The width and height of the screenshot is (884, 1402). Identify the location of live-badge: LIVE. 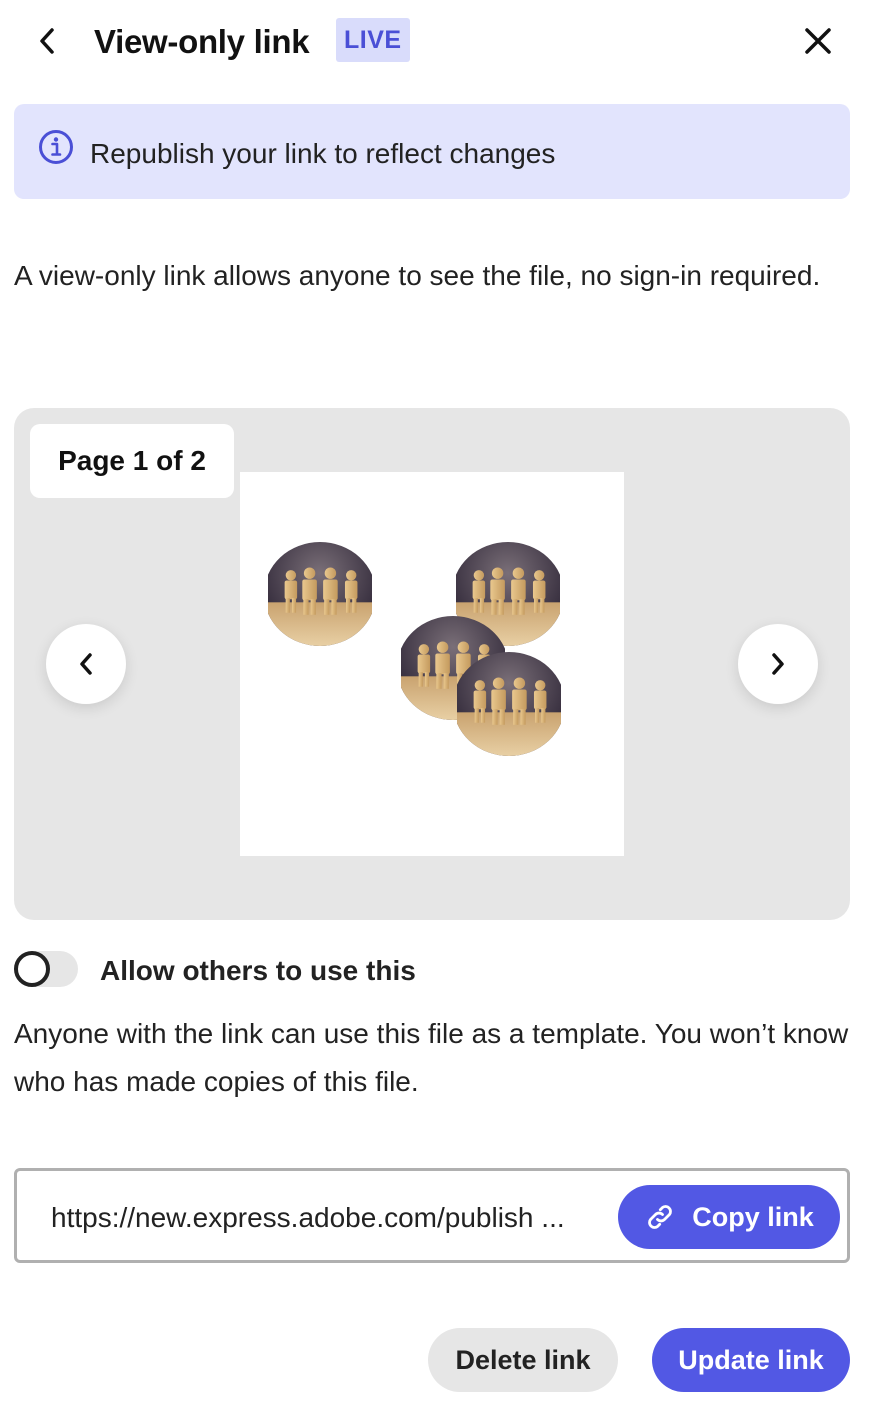
(373, 40).